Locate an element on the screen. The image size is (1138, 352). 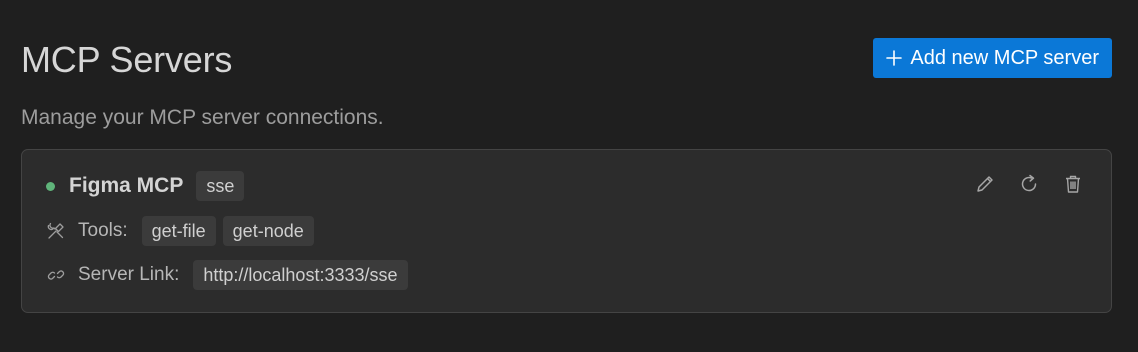
server-actions is located at coordinates (1029, 185).